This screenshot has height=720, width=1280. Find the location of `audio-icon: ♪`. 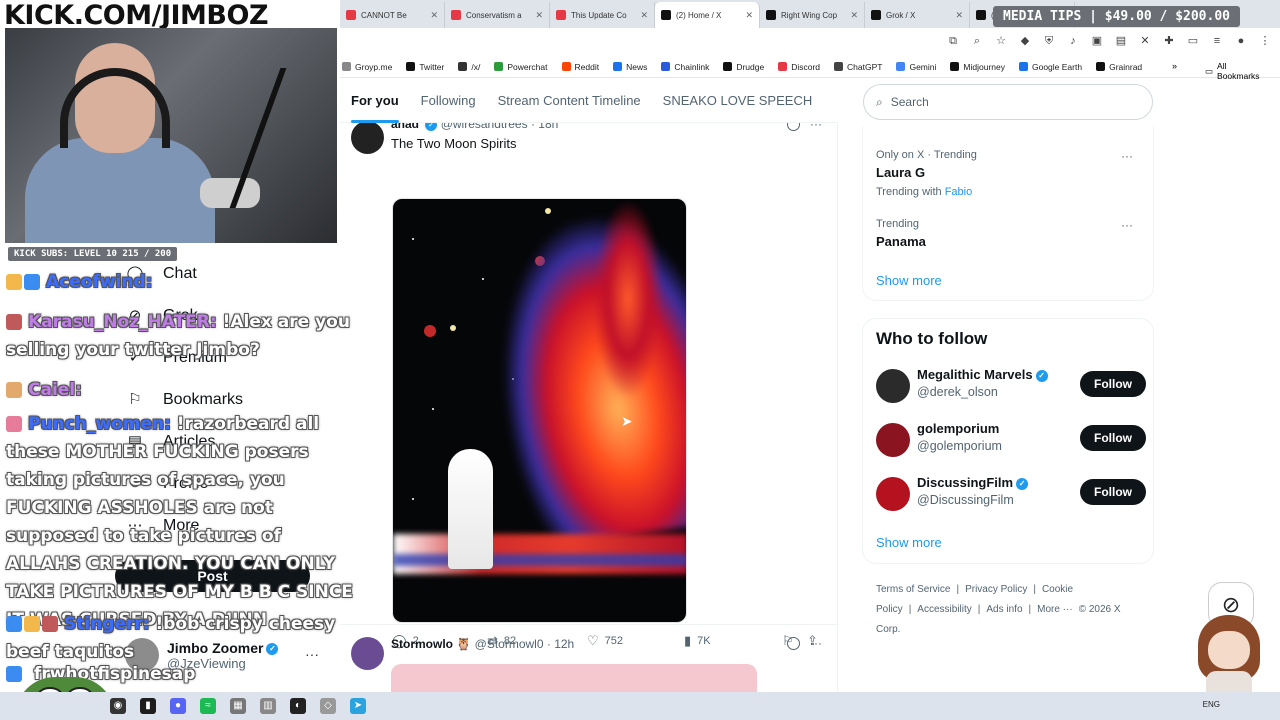

audio-icon: ♪ is located at coordinates (1073, 41).